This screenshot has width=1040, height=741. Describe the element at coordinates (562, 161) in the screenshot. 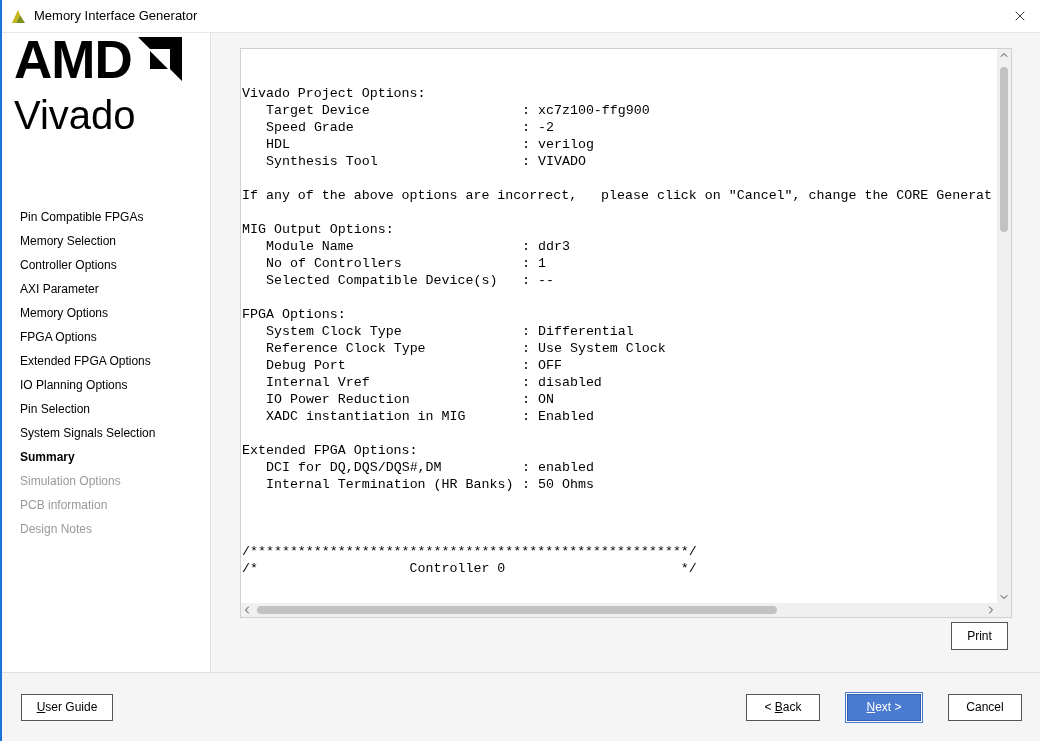

I see `option-value: VIVADO` at that location.